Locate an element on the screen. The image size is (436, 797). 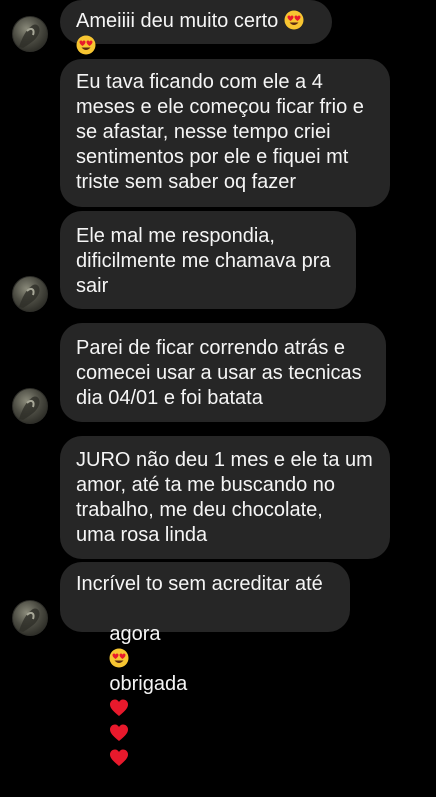
message-bubble: Ameiiii deu muito certo is located at coordinates (196, 27).